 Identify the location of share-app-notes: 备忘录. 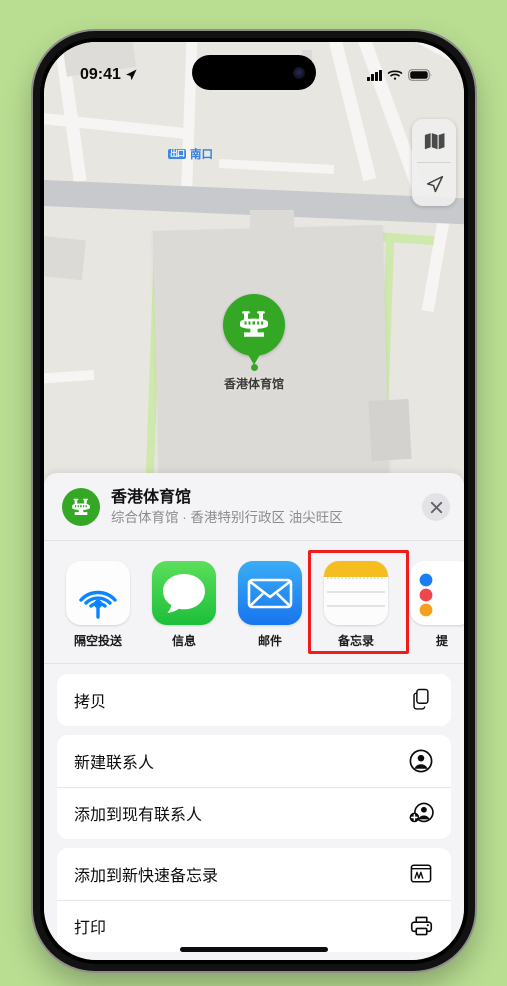
(358, 601).